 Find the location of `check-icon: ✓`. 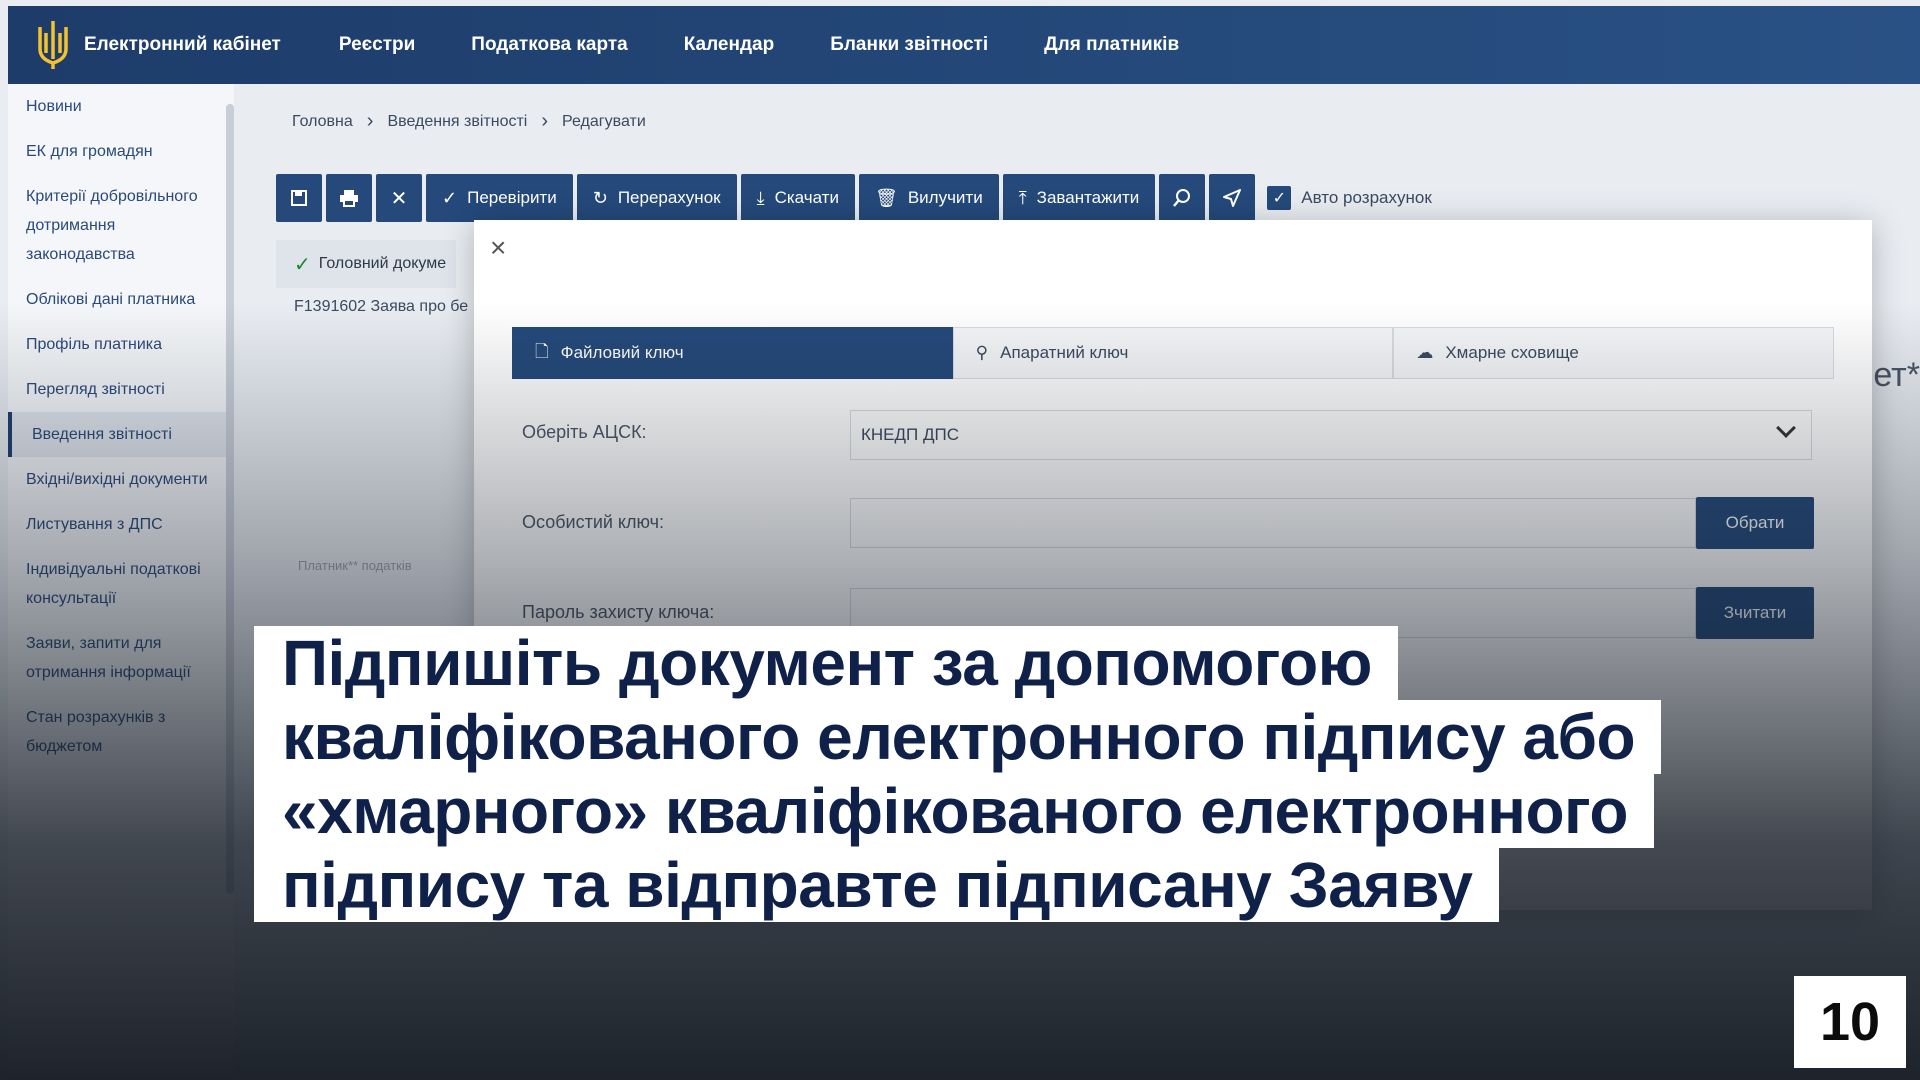

check-icon: ✓ is located at coordinates (450, 197).